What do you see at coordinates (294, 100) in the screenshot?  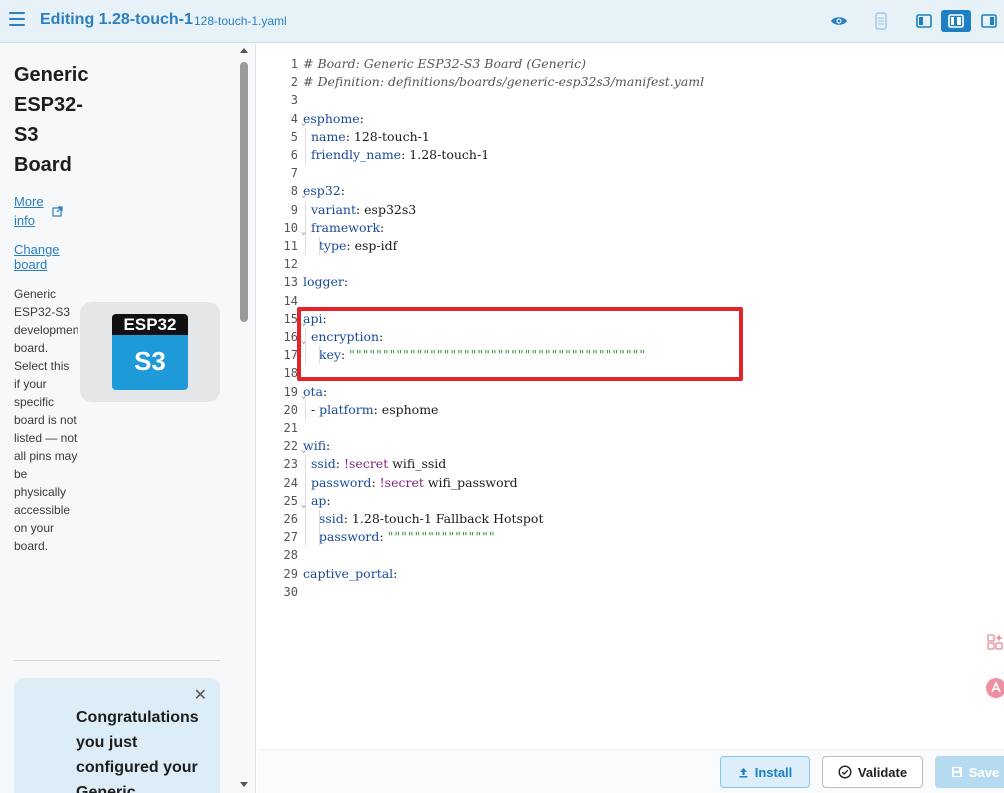 I see `line-number: 3` at bounding box center [294, 100].